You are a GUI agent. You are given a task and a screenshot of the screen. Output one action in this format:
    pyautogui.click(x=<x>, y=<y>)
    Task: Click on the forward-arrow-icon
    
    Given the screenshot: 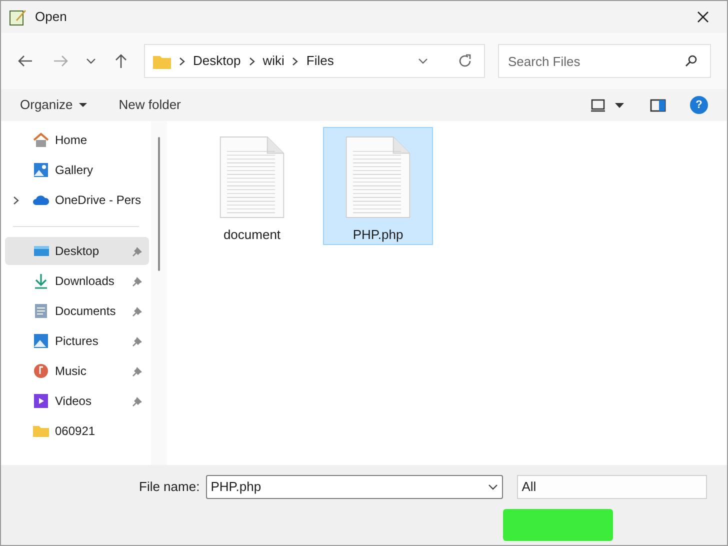 What is the action you would take?
    pyautogui.click(x=61, y=61)
    